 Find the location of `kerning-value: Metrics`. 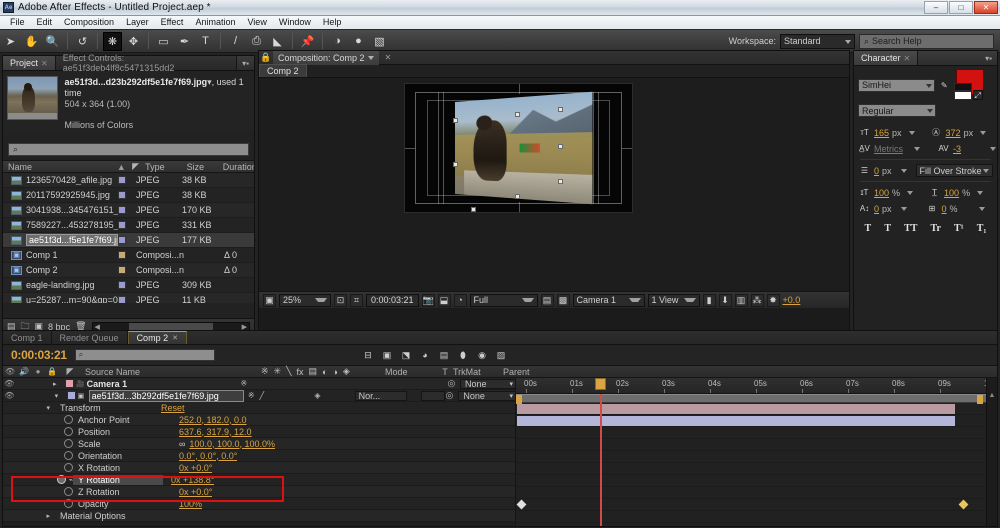

kerning-value: Metrics is located at coordinates (888, 149).